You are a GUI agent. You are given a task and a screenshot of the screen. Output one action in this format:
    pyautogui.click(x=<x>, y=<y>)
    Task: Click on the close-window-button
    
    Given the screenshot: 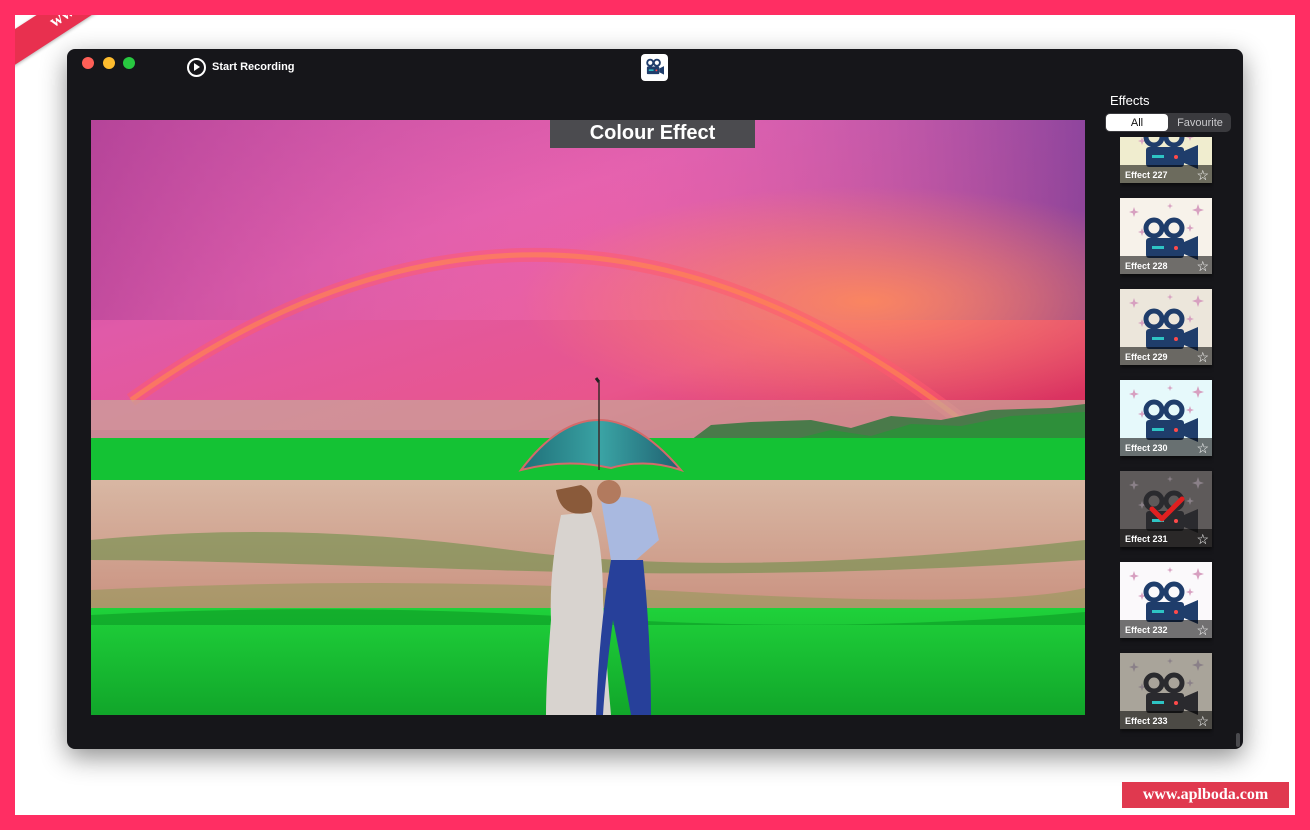 What is the action you would take?
    pyautogui.click(x=88, y=63)
    